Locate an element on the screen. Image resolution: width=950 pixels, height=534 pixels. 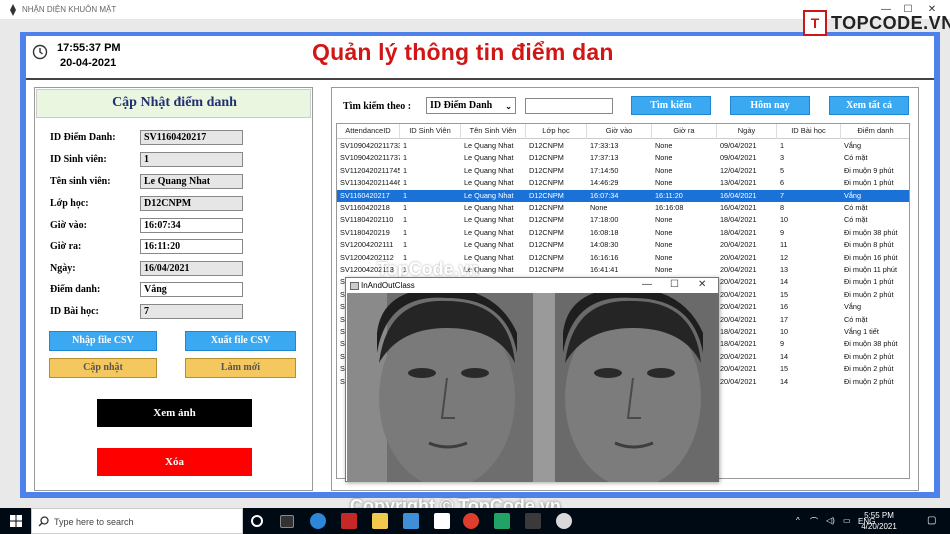
notification-icon: ▢ is located at coordinates (931, 520).